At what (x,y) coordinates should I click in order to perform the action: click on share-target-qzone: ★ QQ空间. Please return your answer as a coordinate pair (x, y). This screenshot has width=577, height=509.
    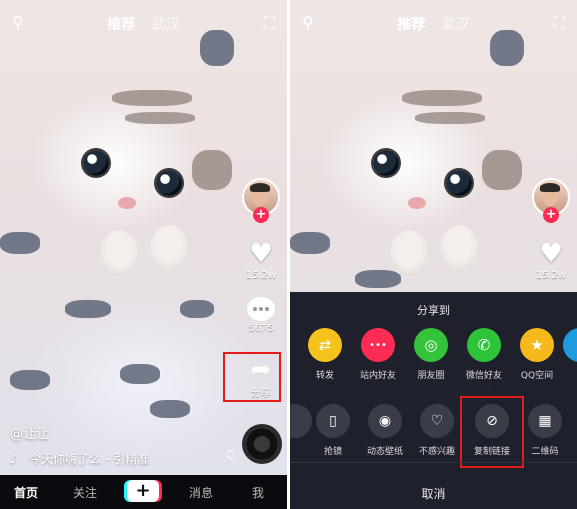
    Looking at the image, I should click on (537, 354).